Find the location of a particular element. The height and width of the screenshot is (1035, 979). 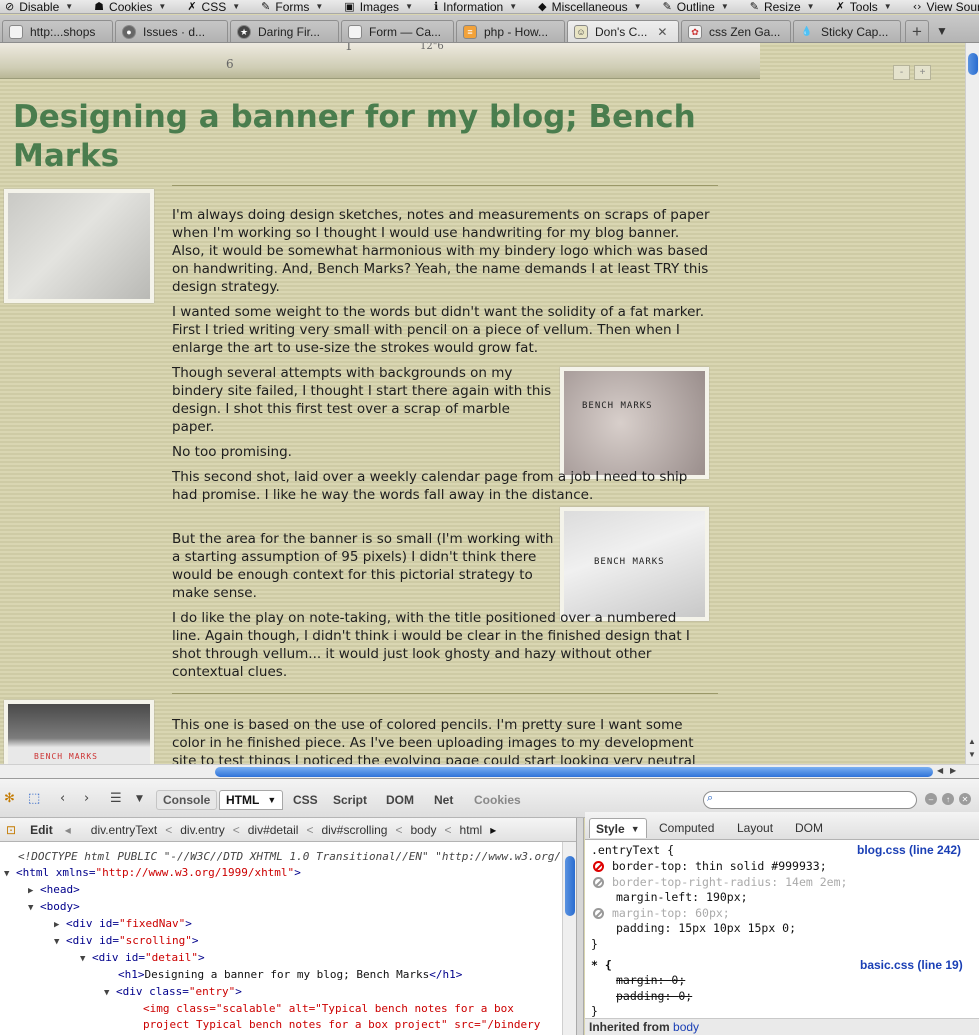

breadcrumb-item: div.entry is located at coordinates (202, 830).